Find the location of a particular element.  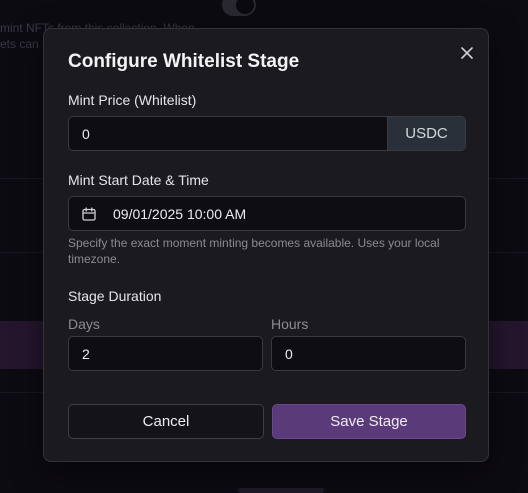

hours-input: 0 is located at coordinates (282, 354).